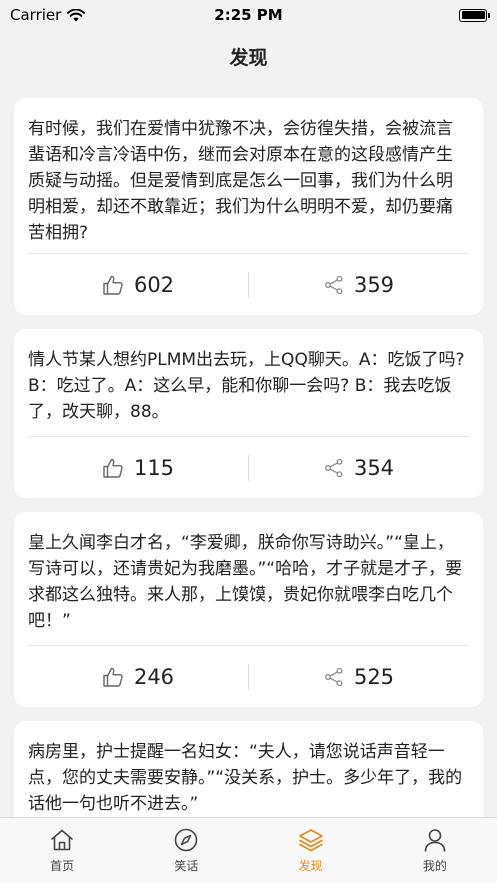 The width and height of the screenshot is (497, 883). What do you see at coordinates (374, 284) in the screenshot?
I see `share-count: 359` at bounding box center [374, 284].